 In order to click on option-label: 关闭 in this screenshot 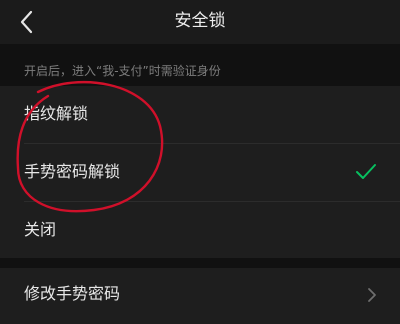, I will do `click(40, 229)`.